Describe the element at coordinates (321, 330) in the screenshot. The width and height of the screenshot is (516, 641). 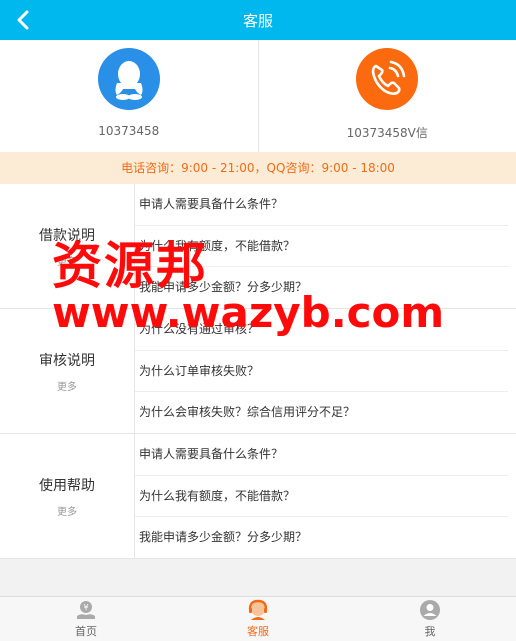
I see `faq-item: 为什么没有通过审核？` at that location.